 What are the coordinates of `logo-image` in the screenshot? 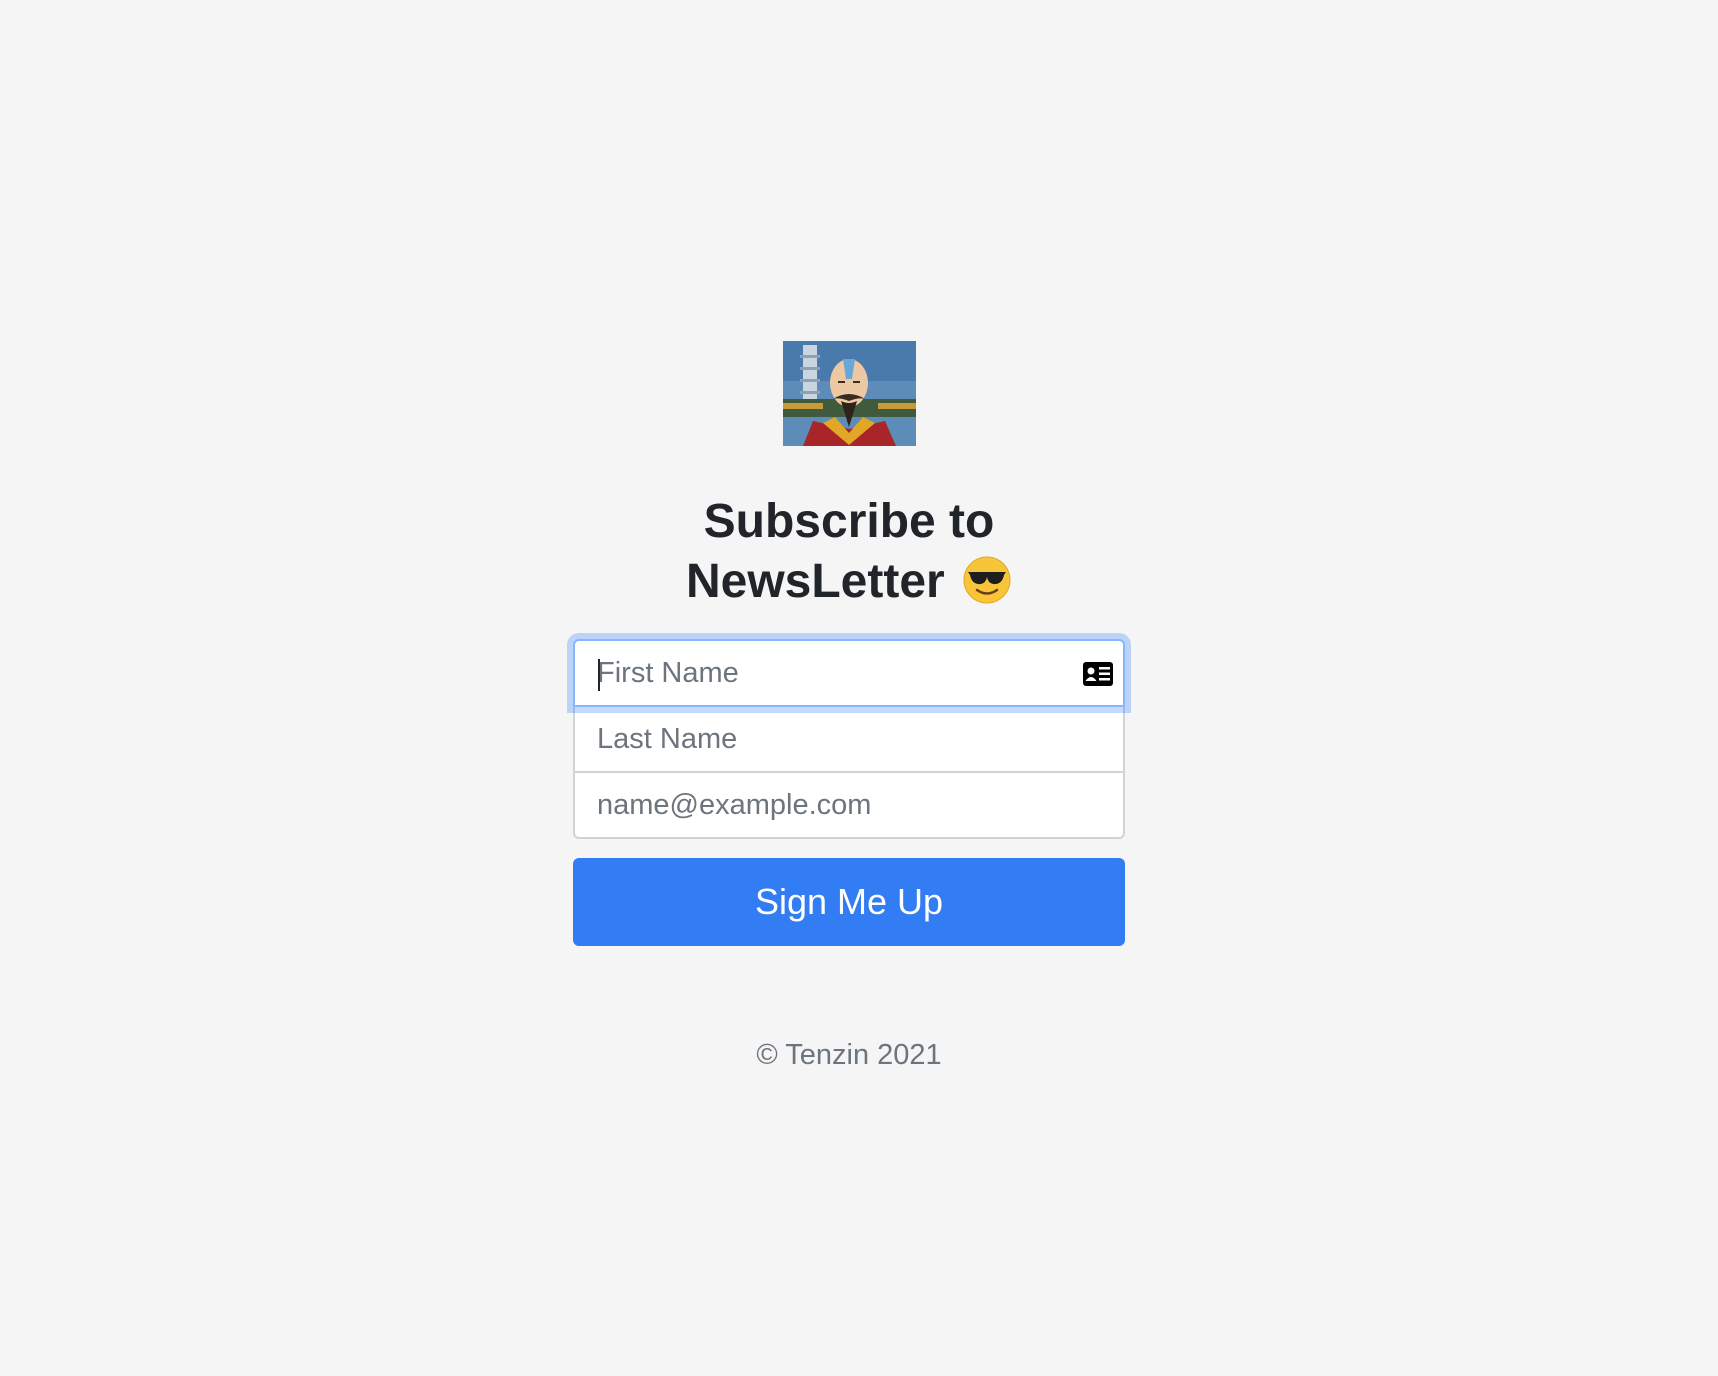 It's located at (849, 393).